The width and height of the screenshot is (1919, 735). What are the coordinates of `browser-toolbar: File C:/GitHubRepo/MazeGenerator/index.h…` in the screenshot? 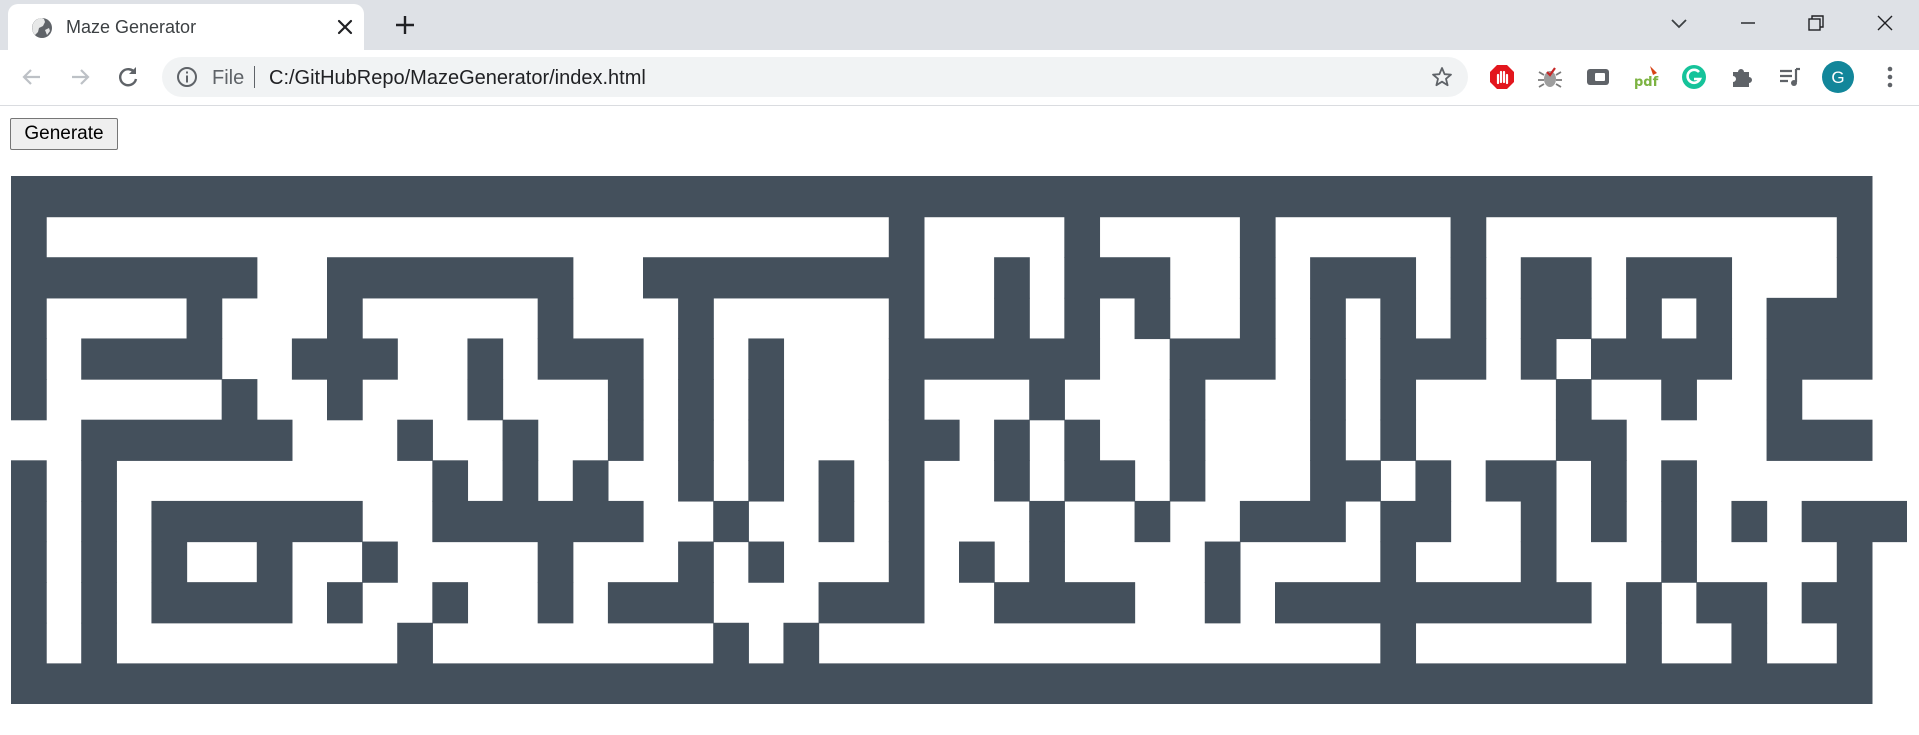 It's located at (959, 78).